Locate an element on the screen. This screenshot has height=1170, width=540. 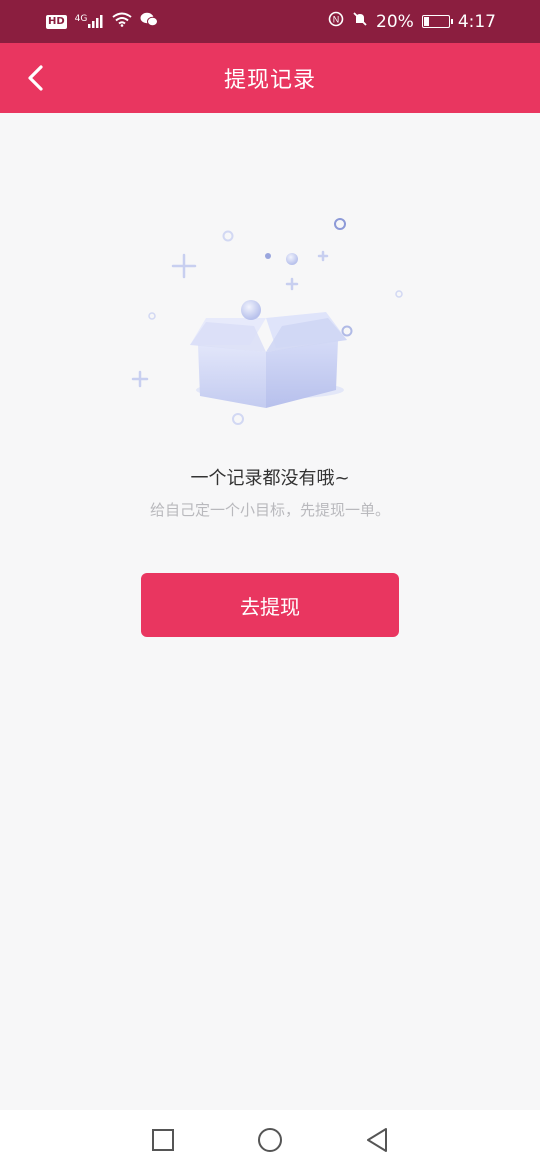
home-icon is located at coordinates (269, 1140).